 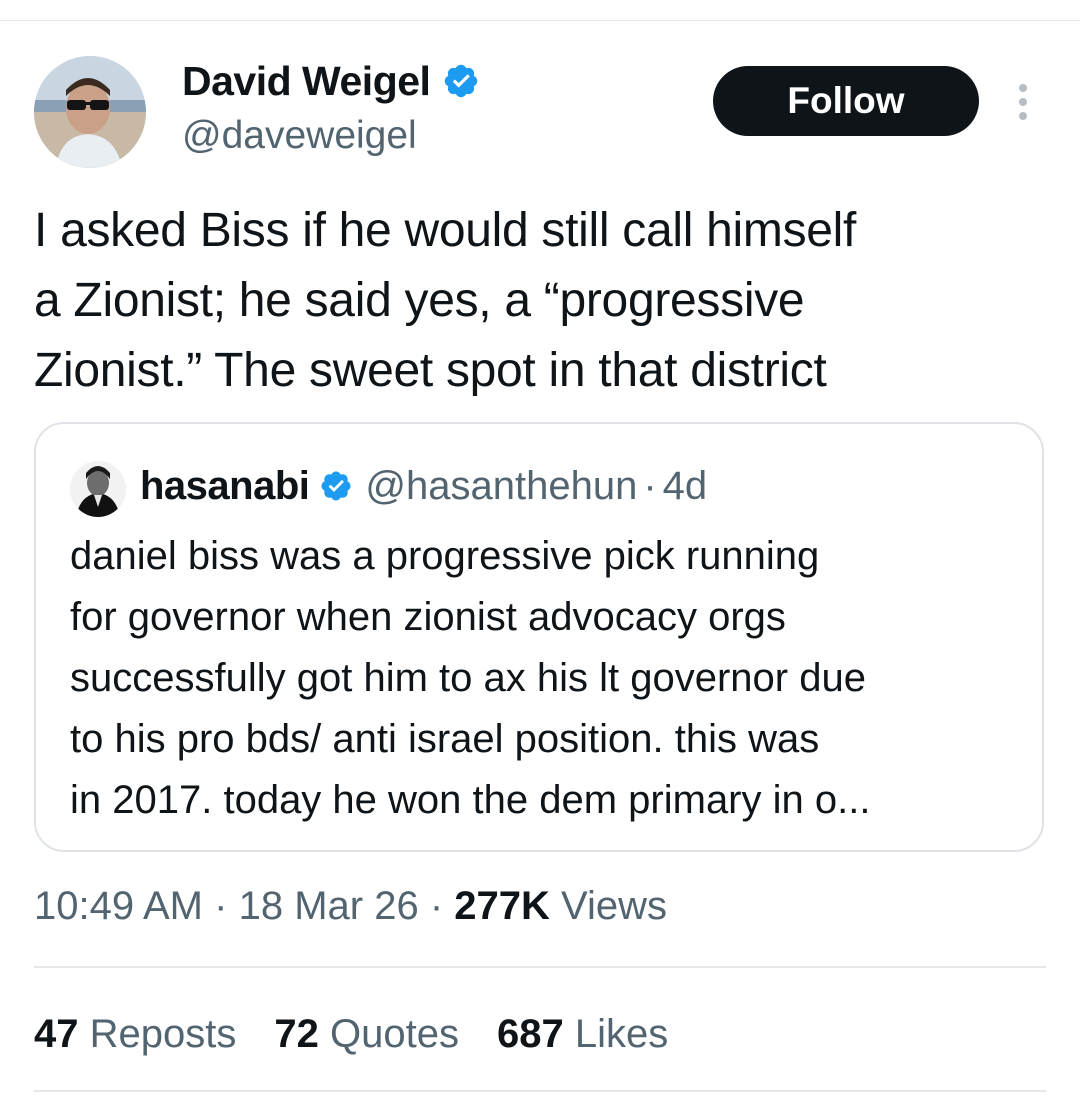 I want to click on quoted-text-line: for governor when zionist advocacy orgs, so click(x=428, y=617).